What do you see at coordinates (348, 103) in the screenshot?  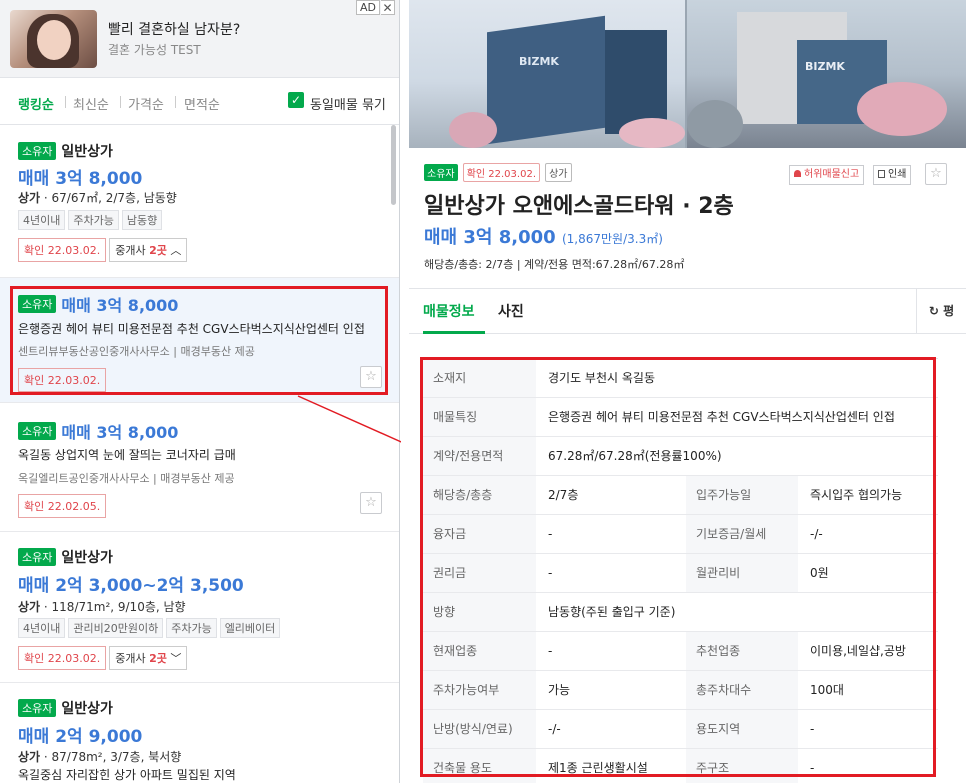 I see `group-checkbox-label: 동일매물 묶기` at bounding box center [348, 103].